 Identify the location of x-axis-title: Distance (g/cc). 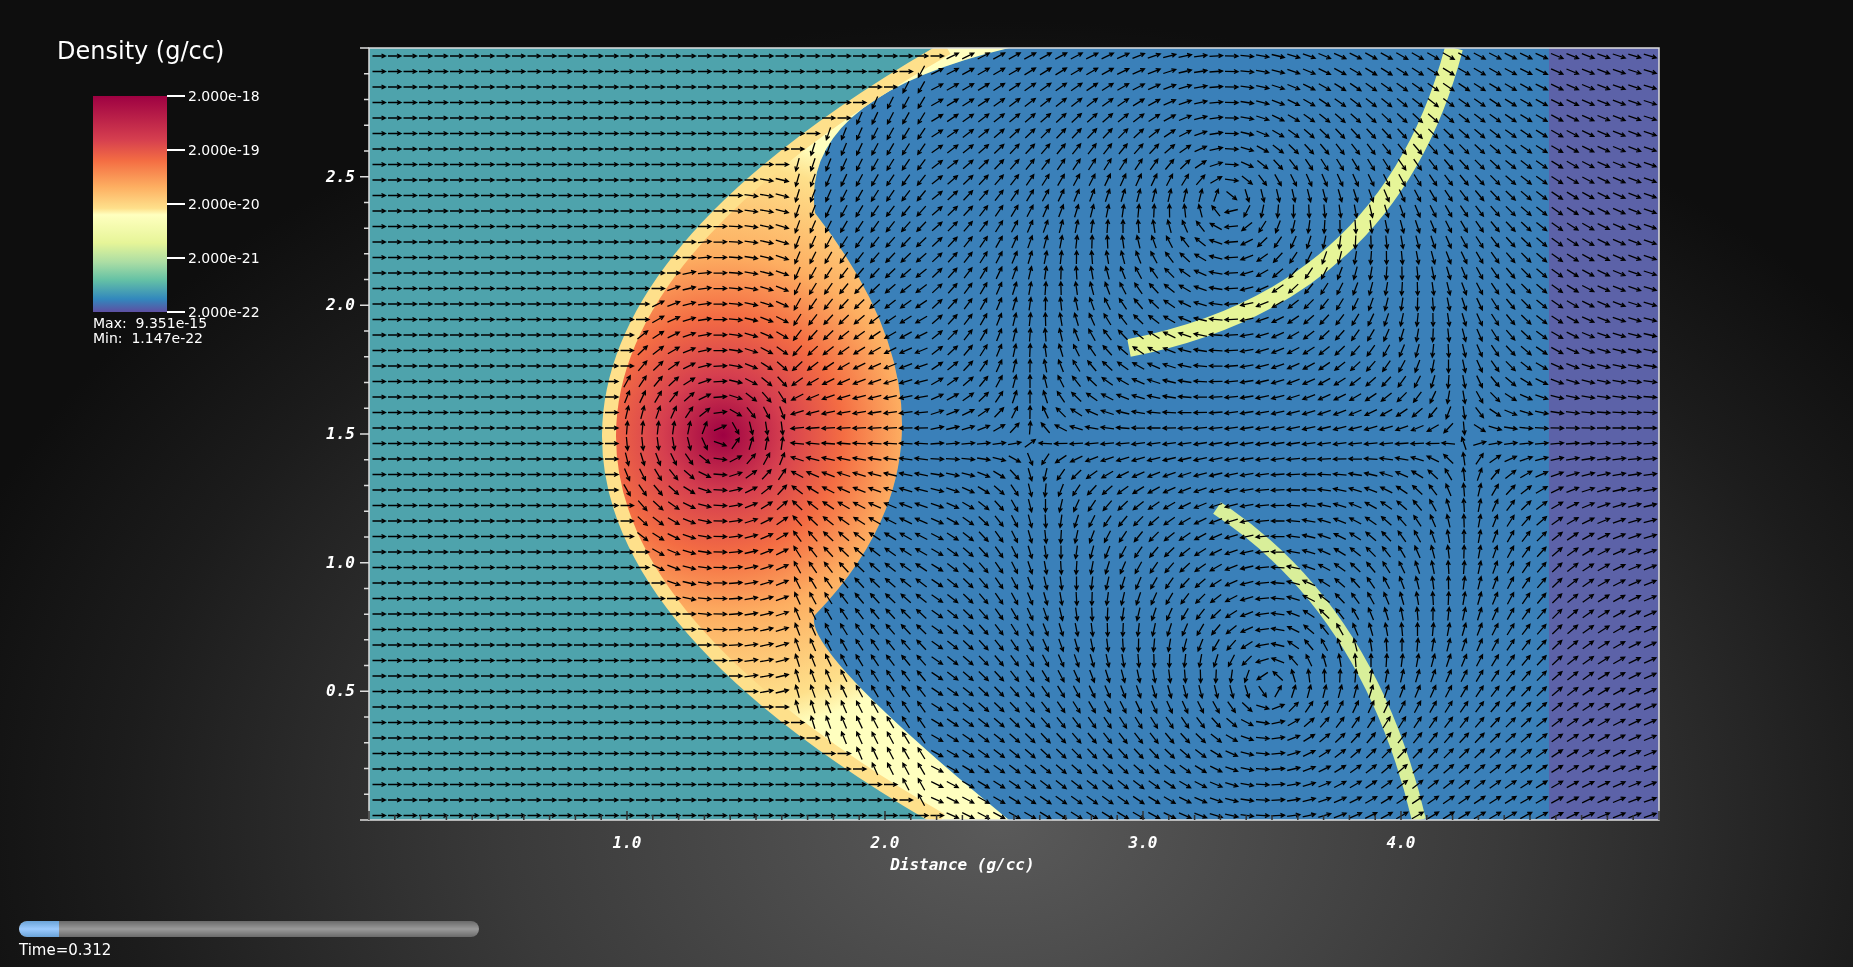
(962, 864).